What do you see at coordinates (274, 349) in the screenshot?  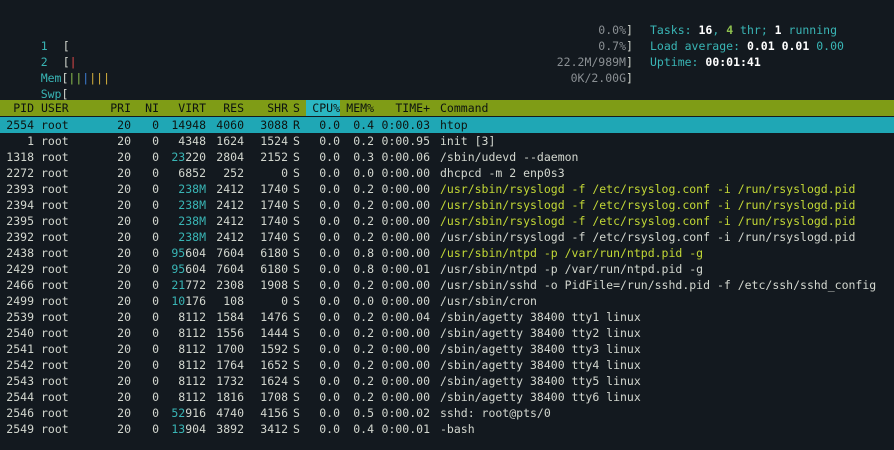 I see `shr-cell: 1592` at bounding box center [274, 349].